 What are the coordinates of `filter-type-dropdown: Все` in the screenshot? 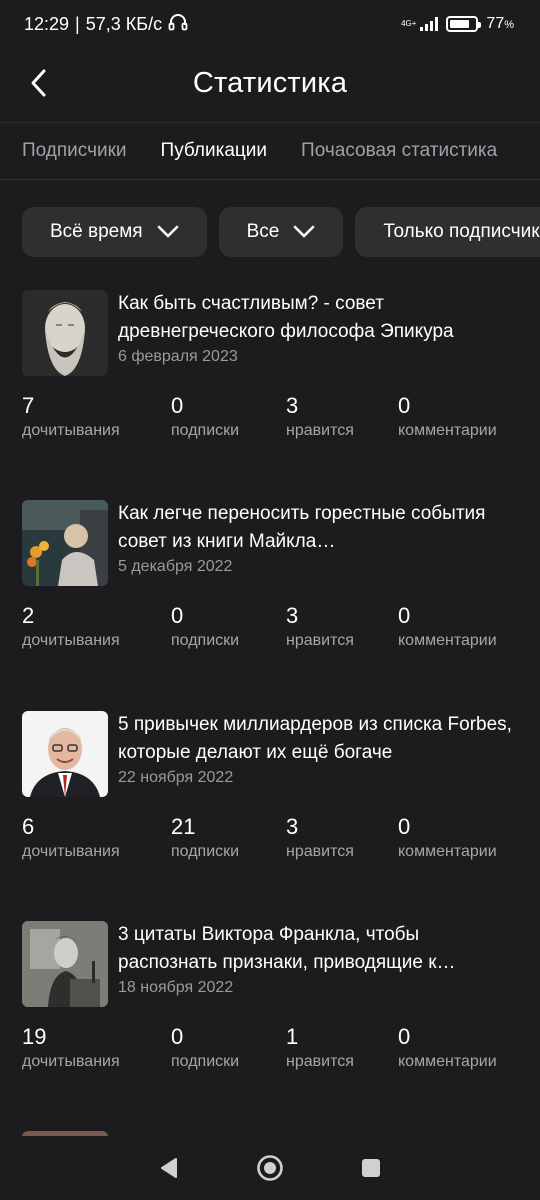 It's located at (281, 232).